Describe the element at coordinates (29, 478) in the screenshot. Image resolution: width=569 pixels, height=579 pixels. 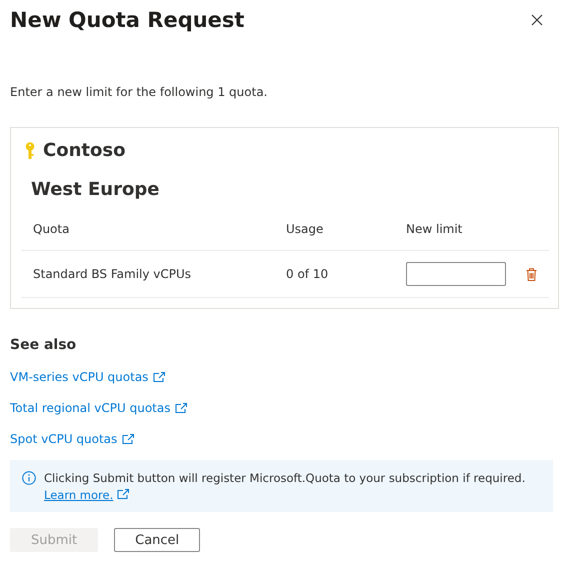
I see `info-icon` at that location.